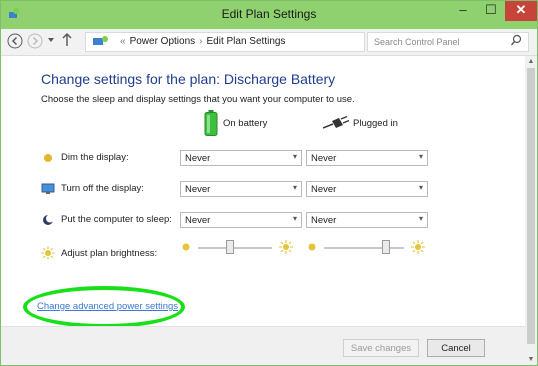  Describe the element at coordinates (123, 41) in the screenshot. I see `breadcrumb-overflow: «` at that location.